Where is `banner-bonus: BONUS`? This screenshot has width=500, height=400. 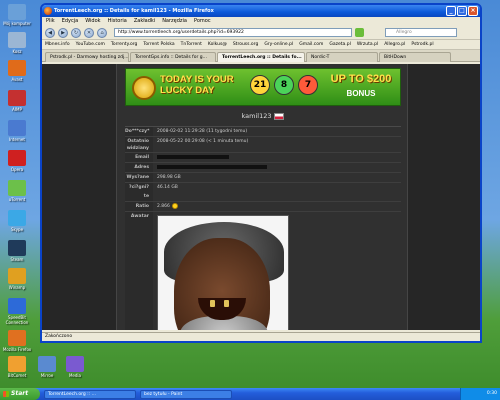 banner-bonus: BONUS is located at coordinates (361, 93).